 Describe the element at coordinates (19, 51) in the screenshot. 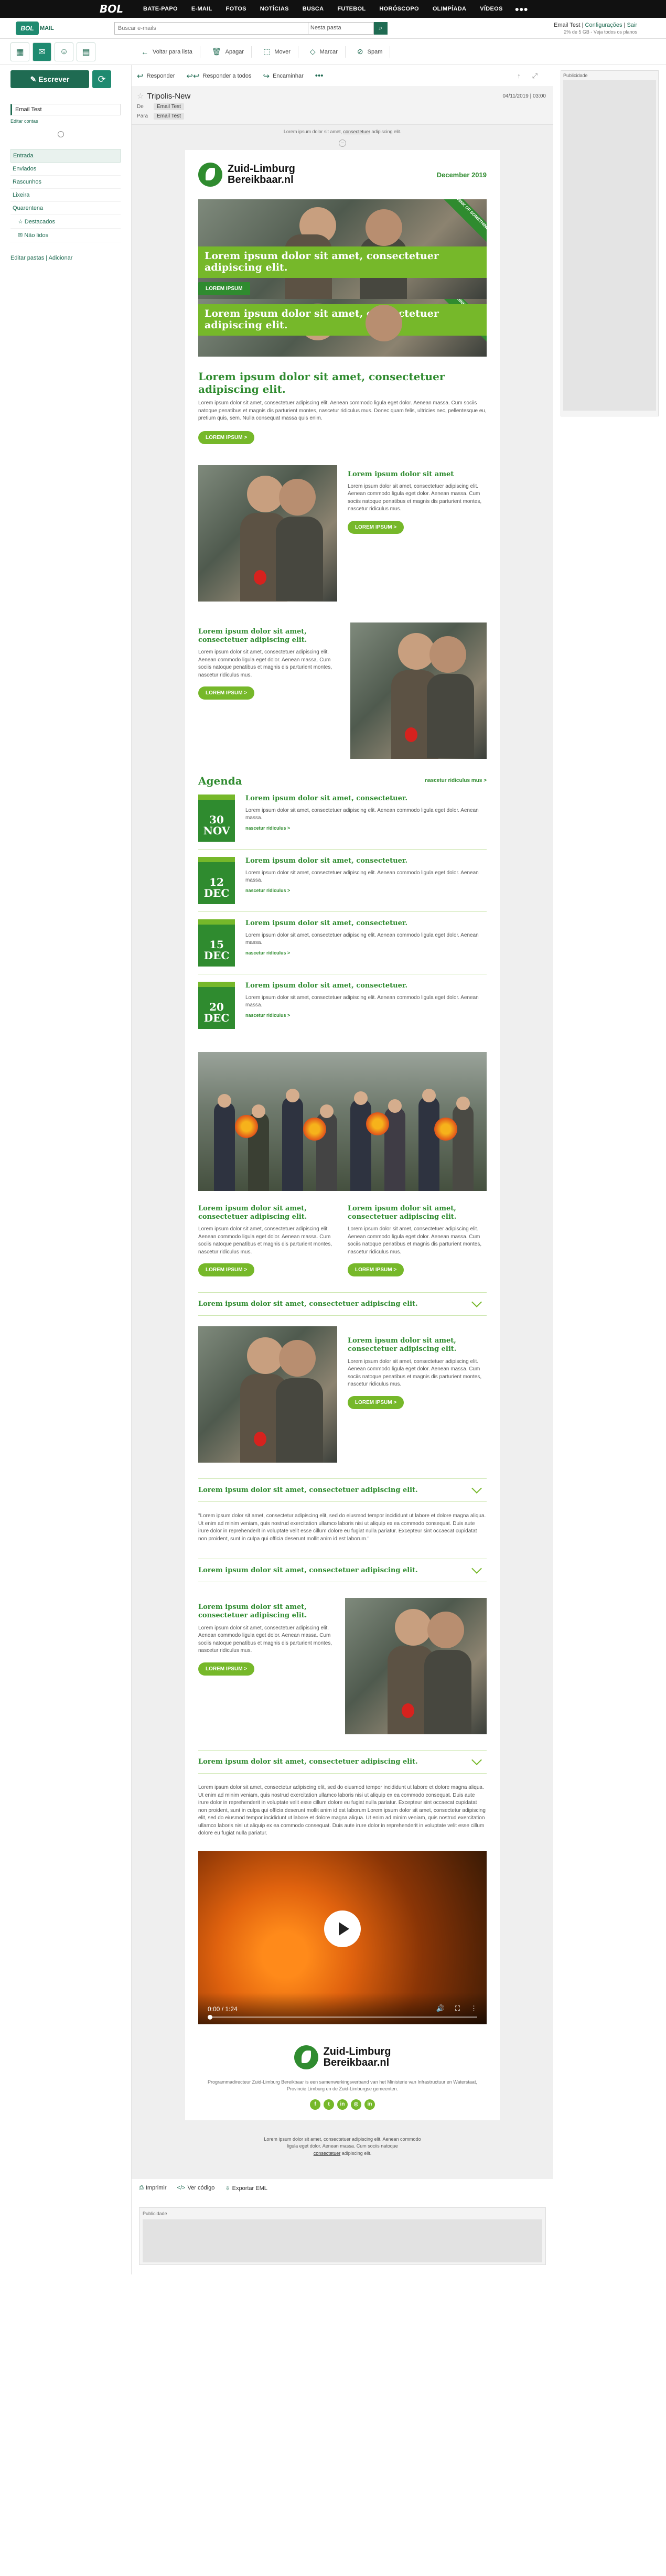

I see `grid-icon: ▦` at that location.